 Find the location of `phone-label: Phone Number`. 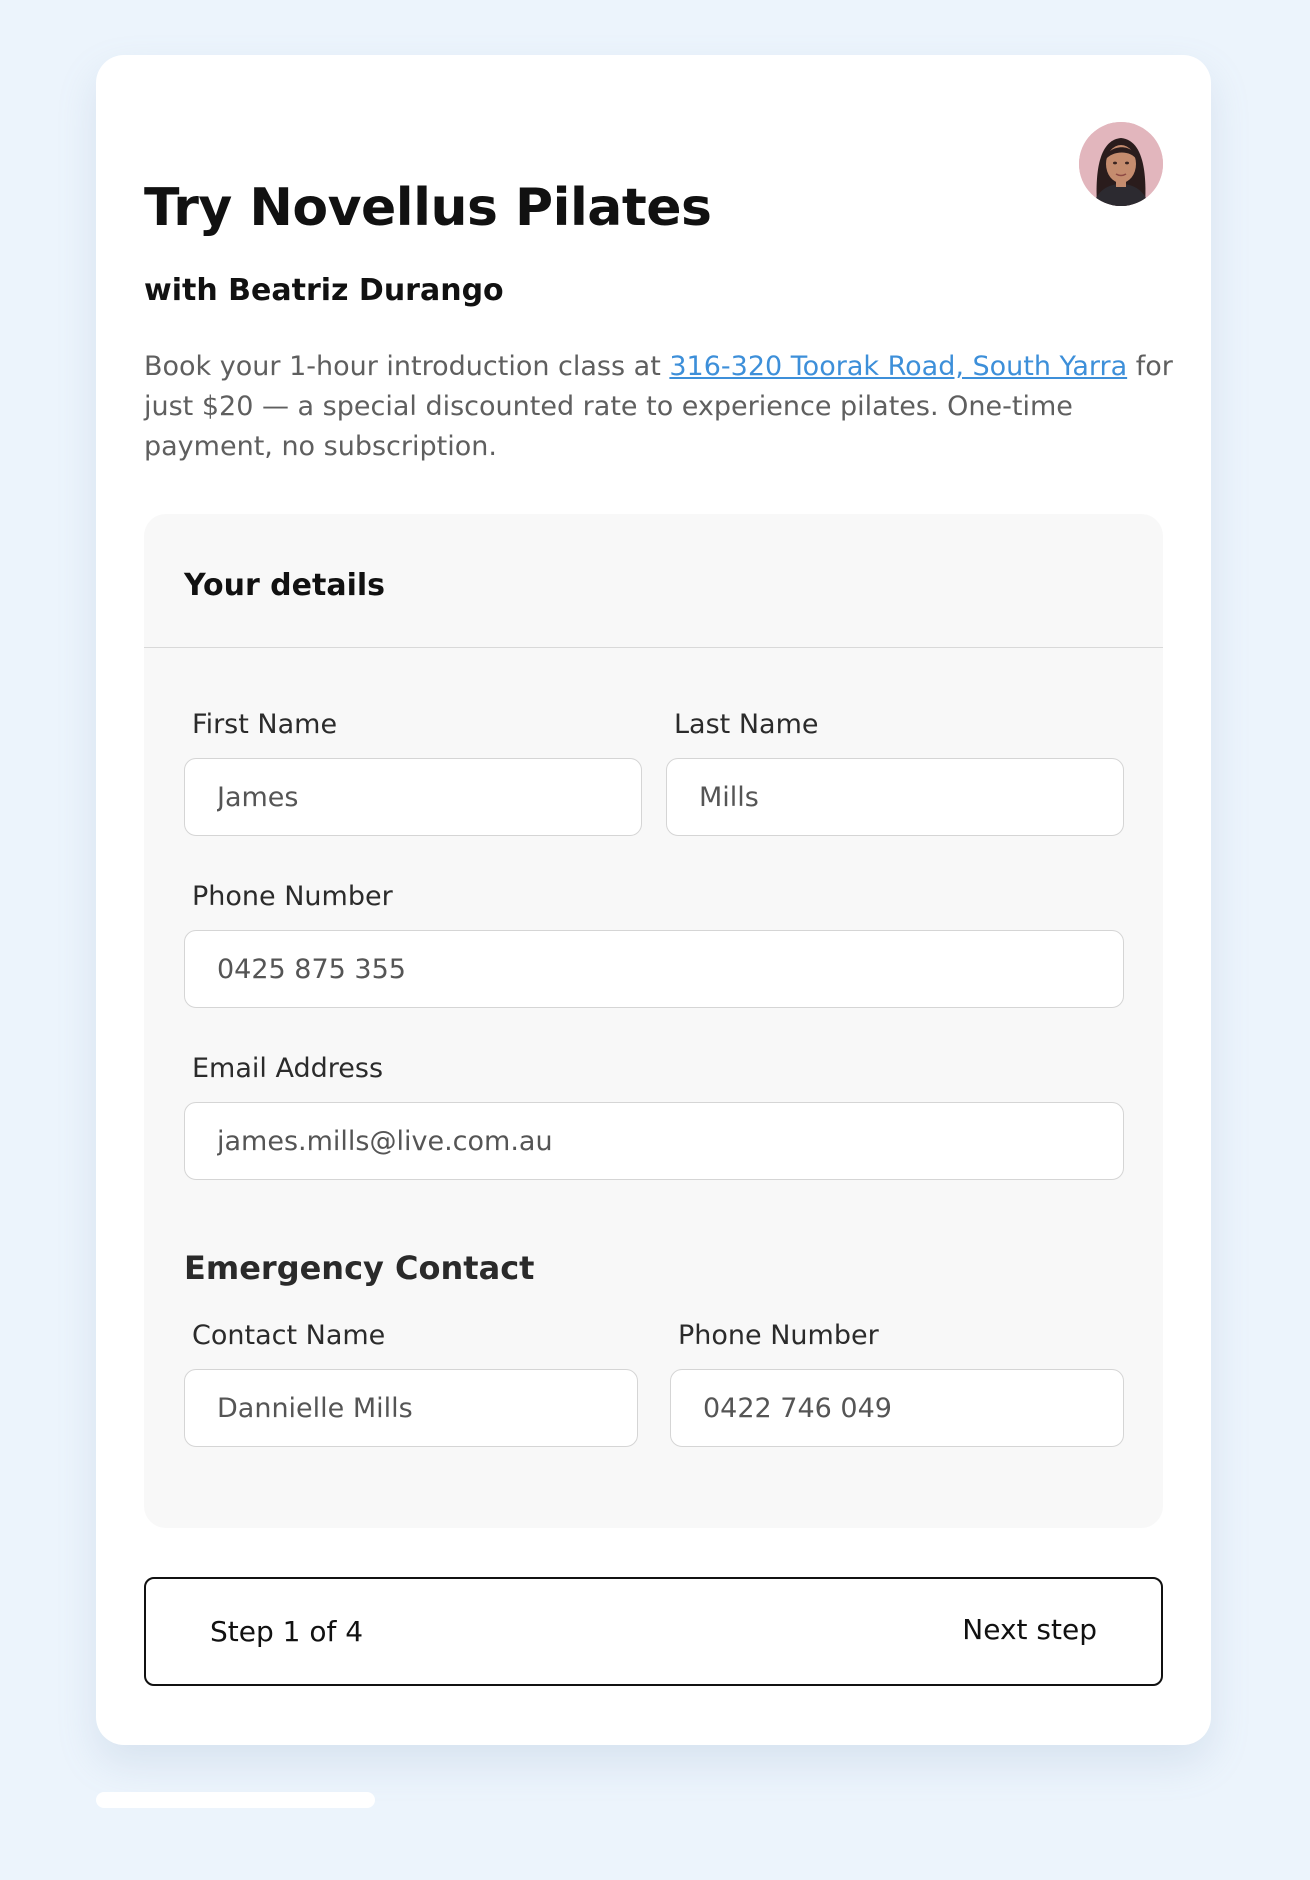

phone-label: Phone Number is located at coordinates (292, 896).